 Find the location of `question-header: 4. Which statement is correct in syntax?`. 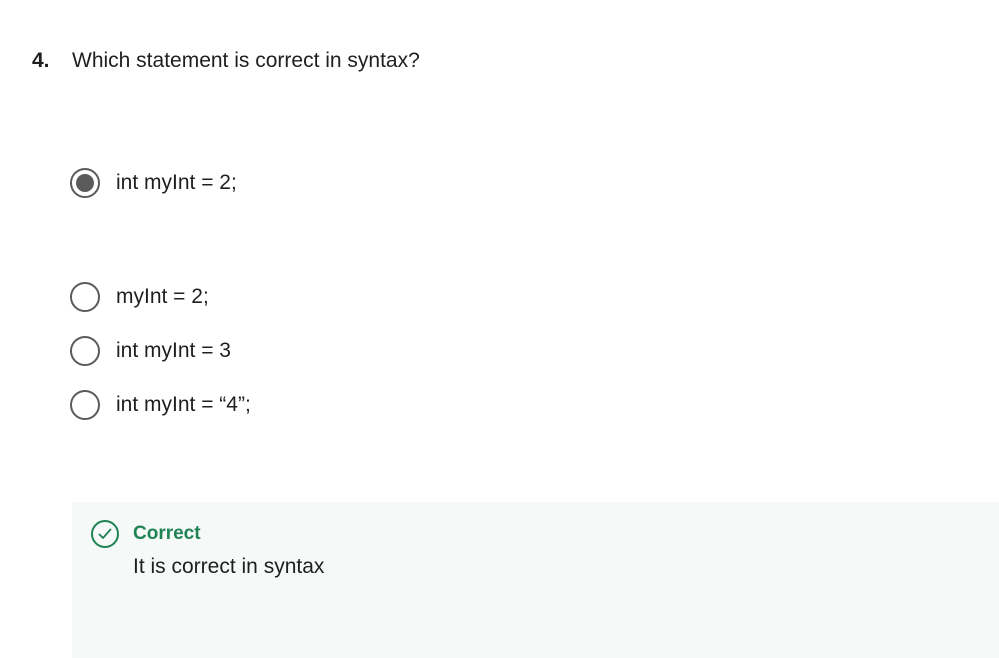

question-header: 4. Which statement is correct in syntax? is located at coordinates (226, 61).